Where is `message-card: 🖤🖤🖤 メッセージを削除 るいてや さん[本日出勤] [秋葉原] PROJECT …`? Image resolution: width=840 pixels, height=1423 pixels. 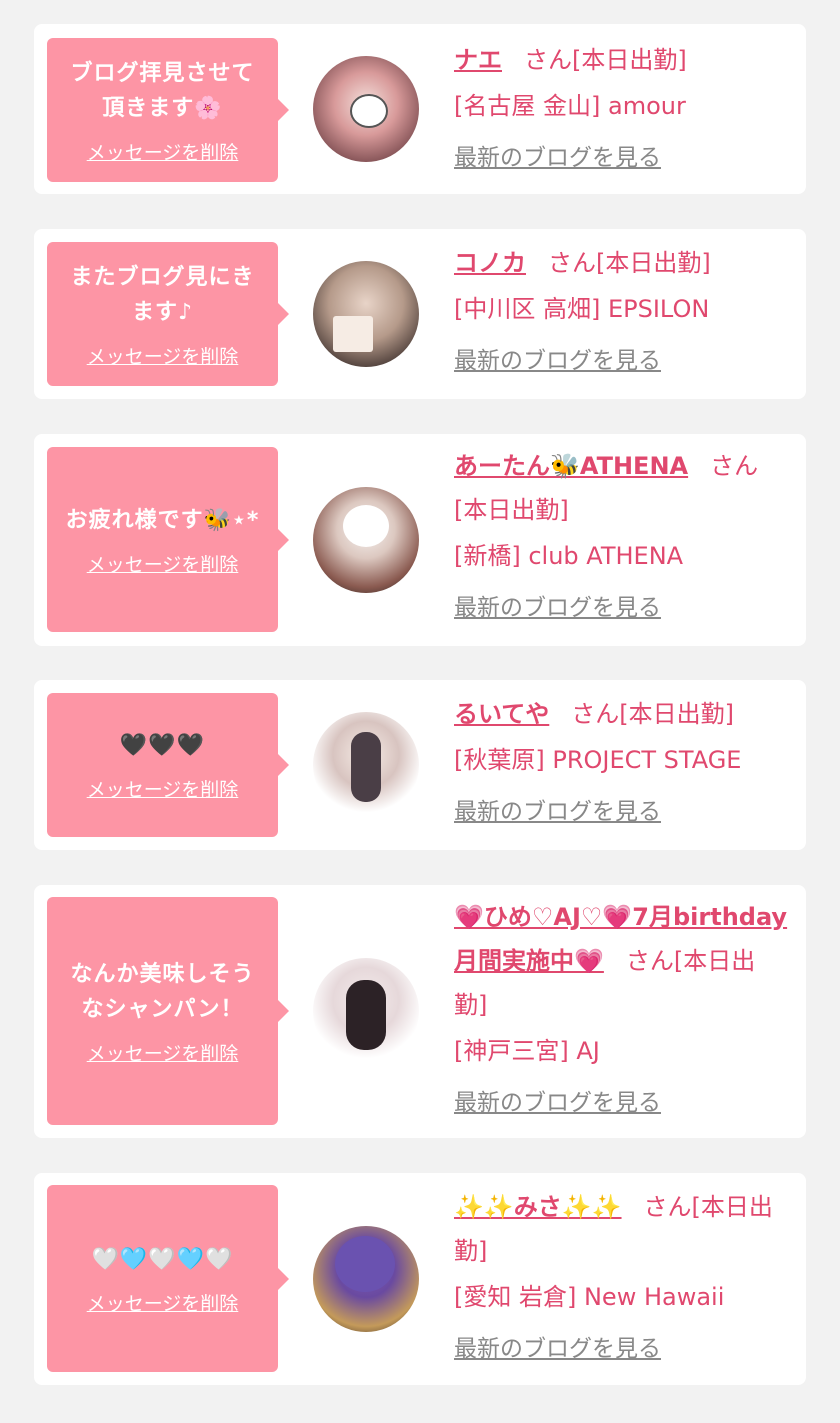 message-card: 🖤🖤🖤 メッセージを削除 るいてや さん[本日出勤] [秋葉原] PROJECT … is located at coordinates (420, 765).